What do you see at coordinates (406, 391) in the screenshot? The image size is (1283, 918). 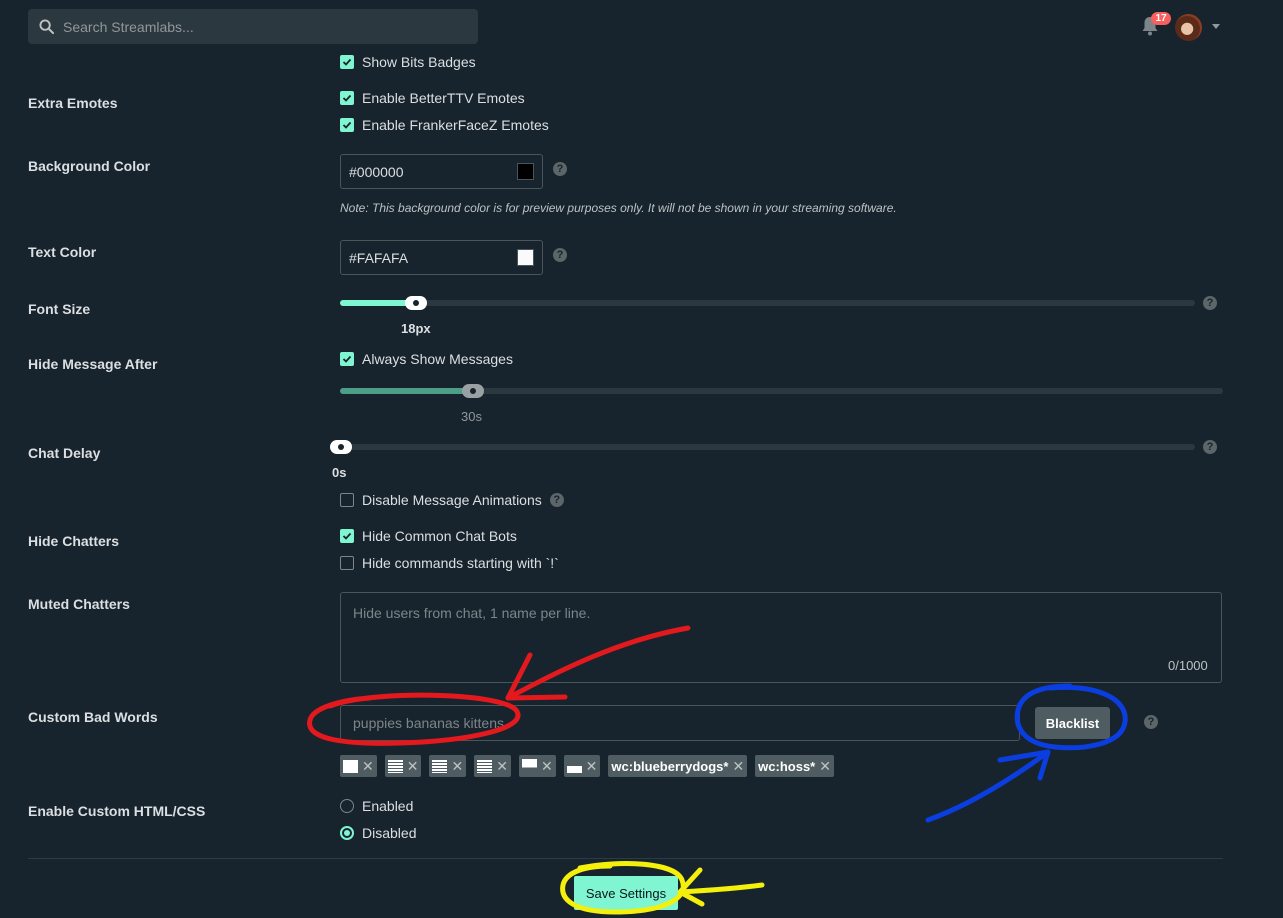 I see `slider-fill` at bounding box center [406, 391].